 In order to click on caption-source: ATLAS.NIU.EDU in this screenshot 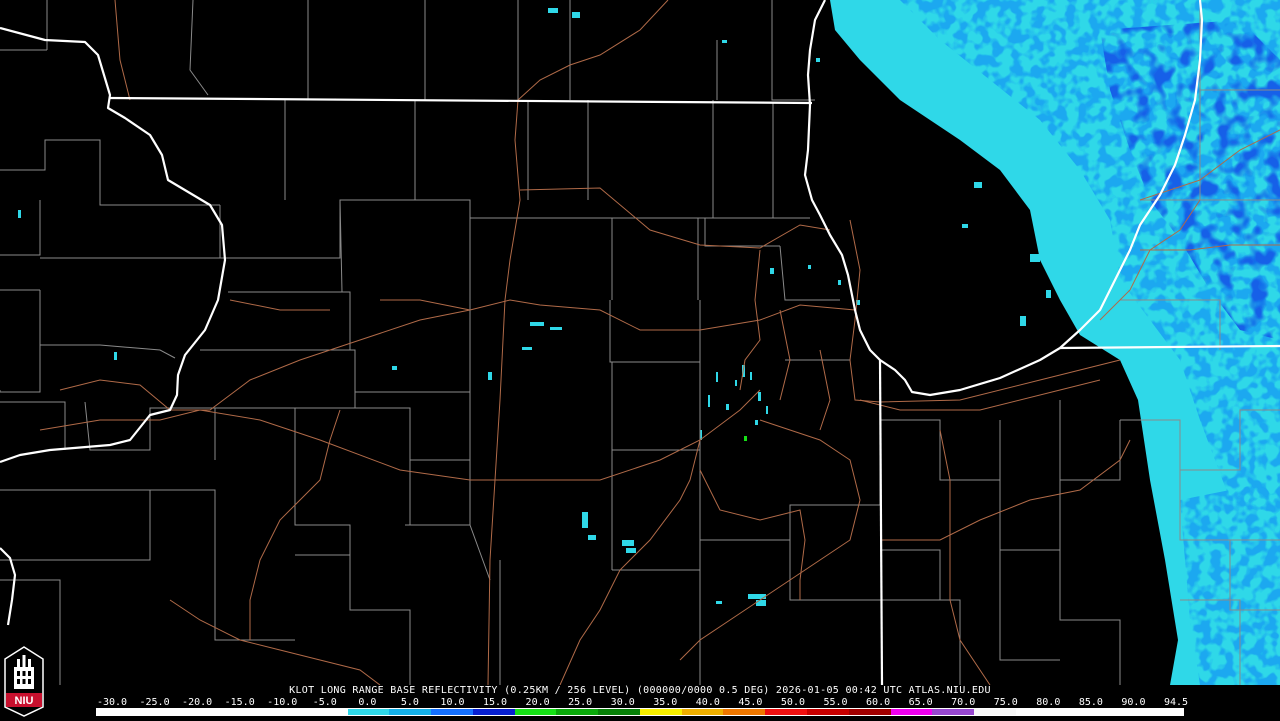, I will do `click(949, 690)`.